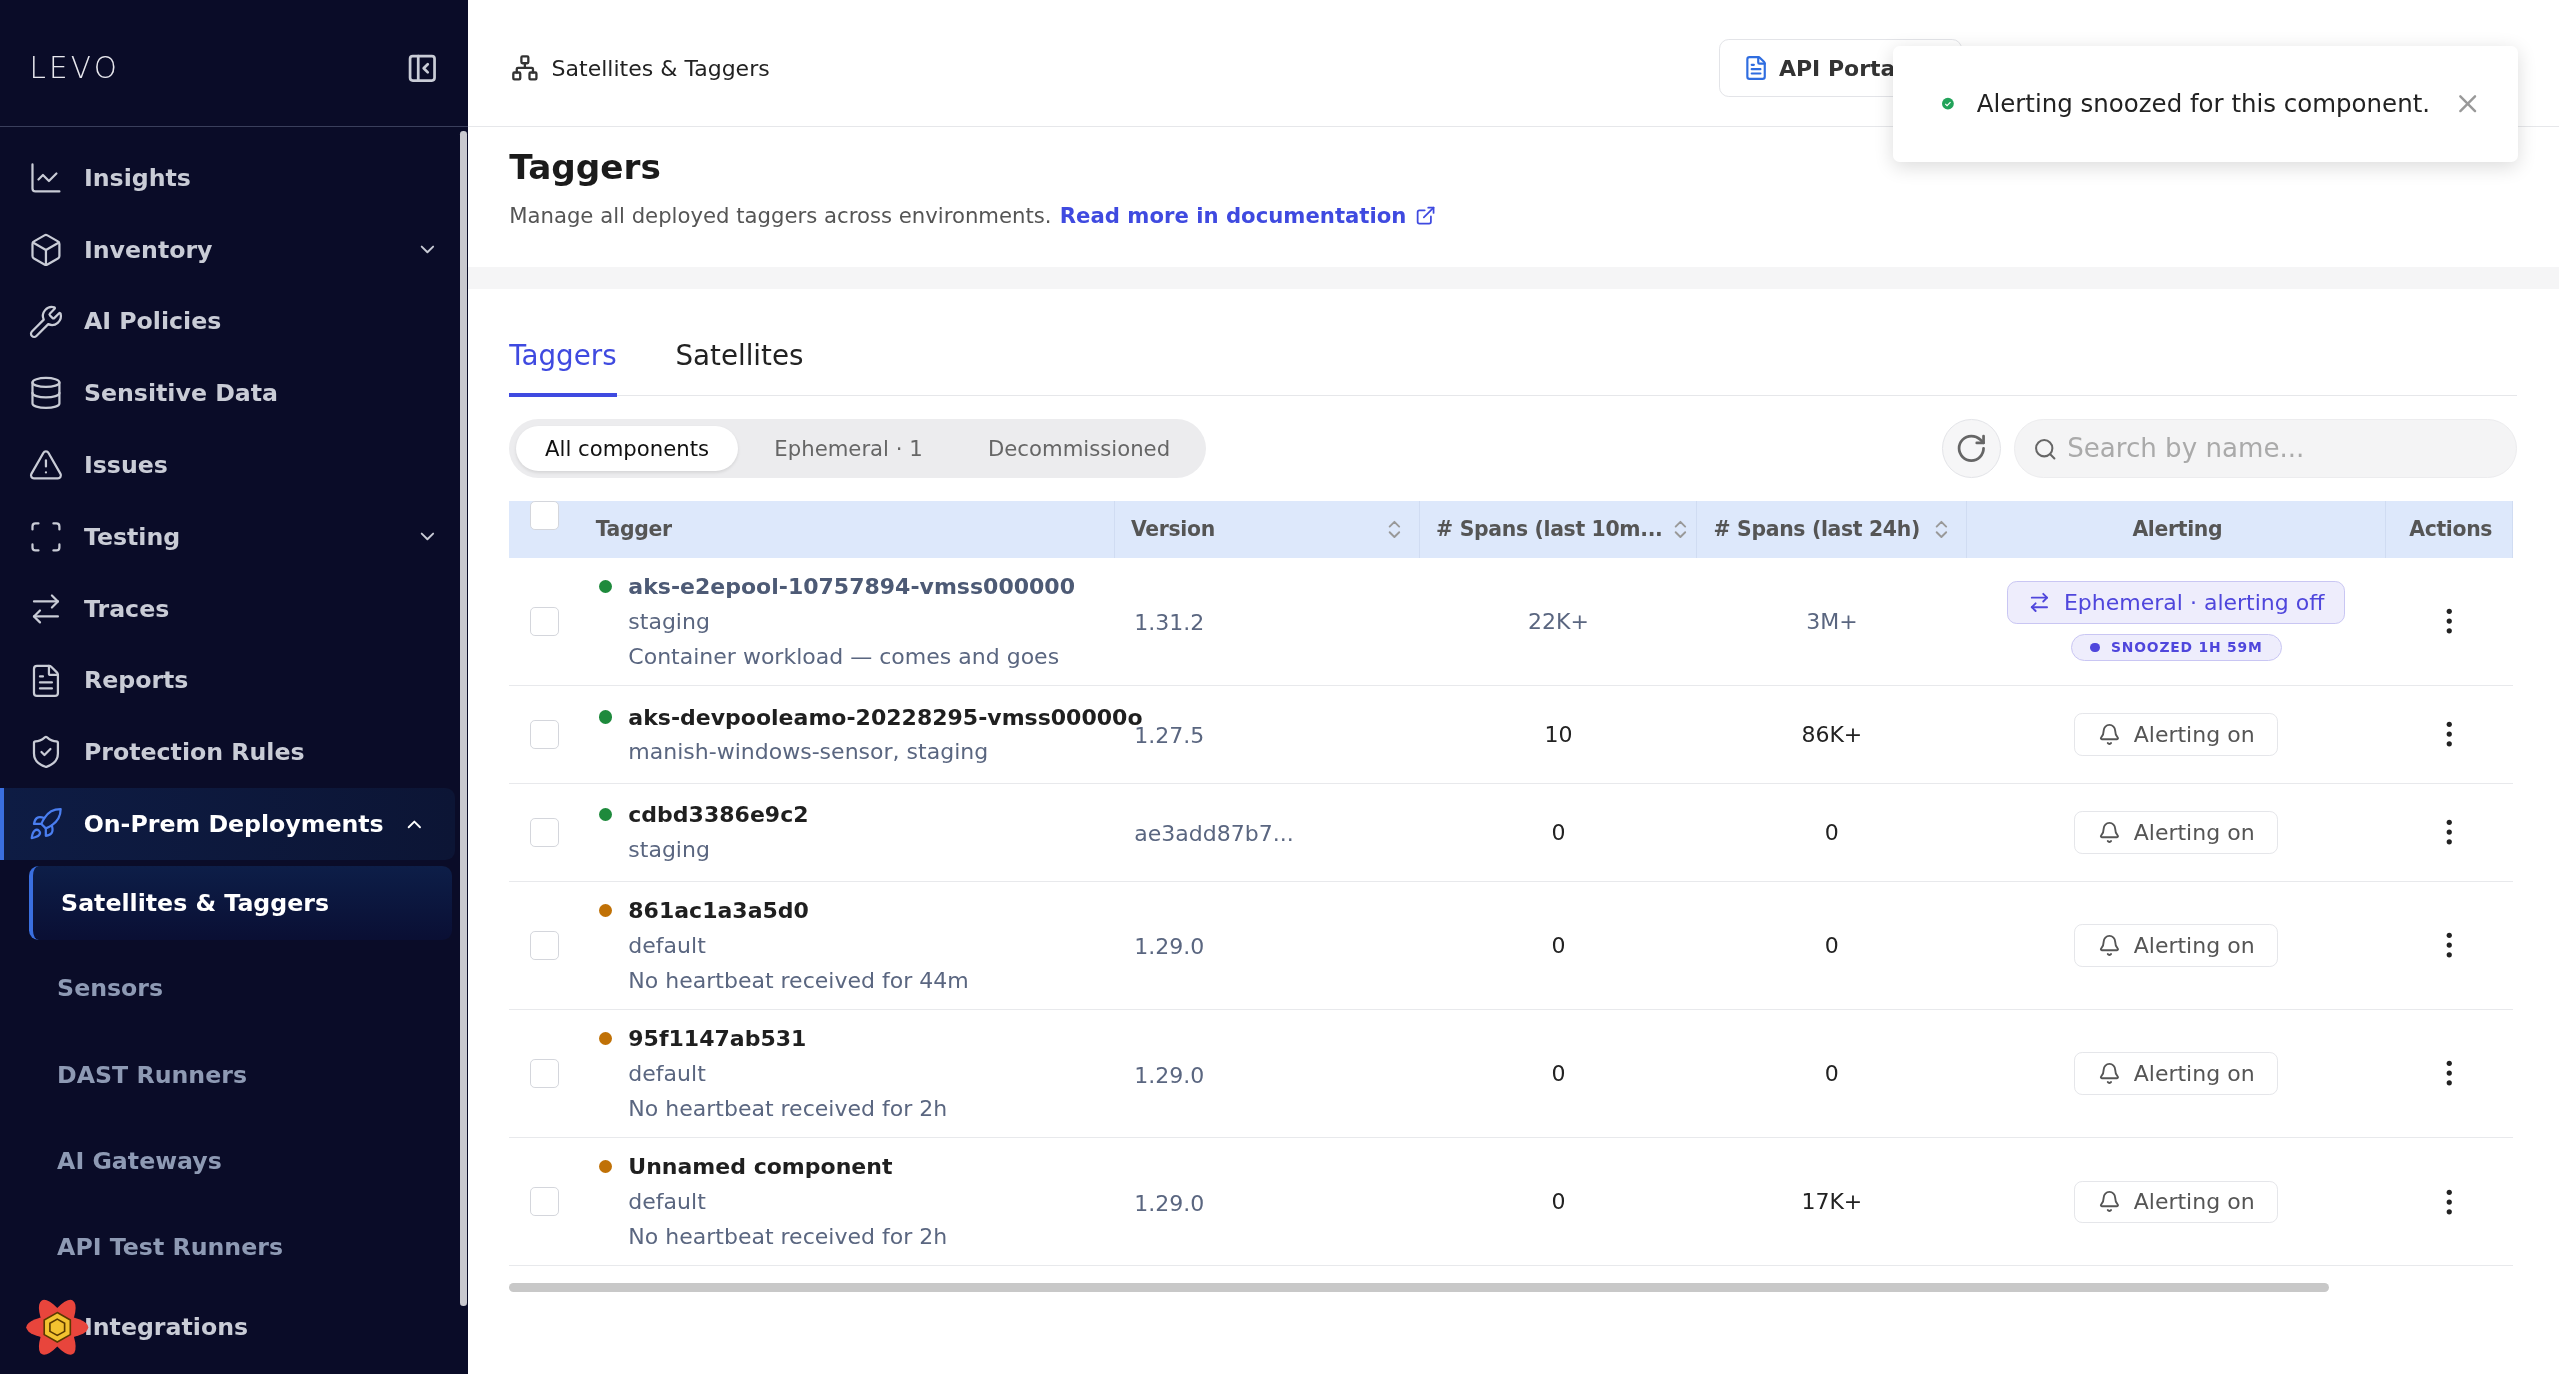 The image size is (2559, 1375). What do you see at coordinates (234, 536) in the screenshot?
I see `nav-item: Testing` at bounding box center [234, 536].